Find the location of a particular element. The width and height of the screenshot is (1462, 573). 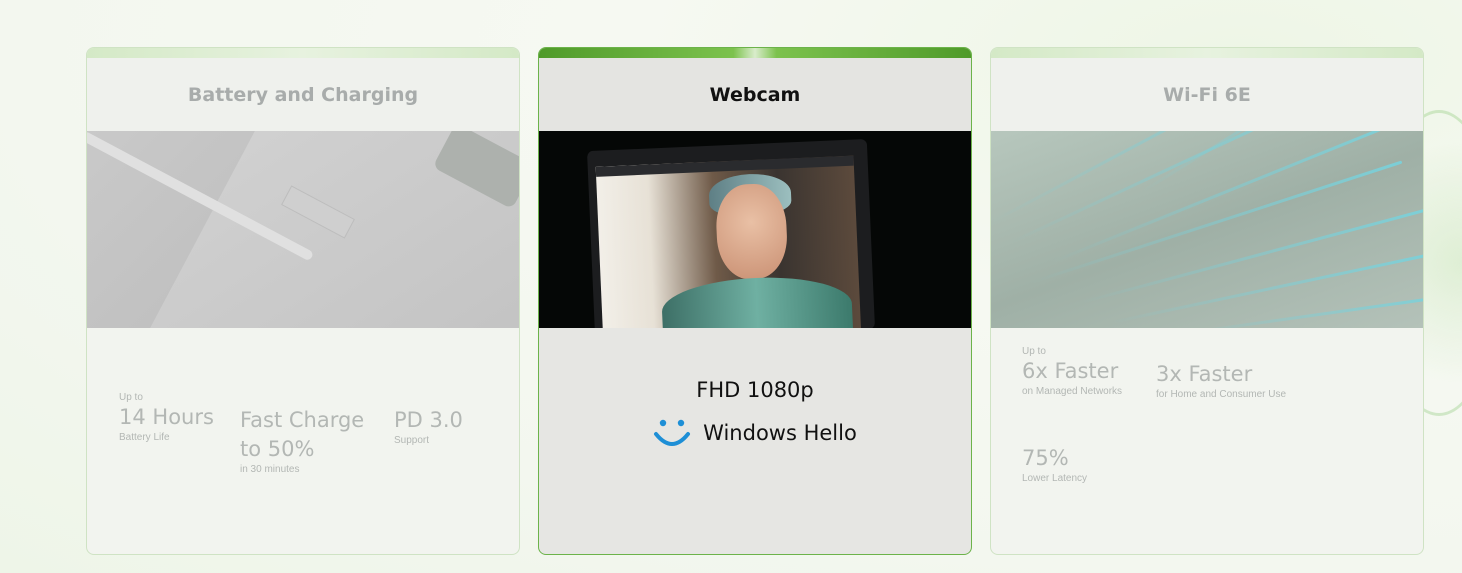

card-title: Webcam is located at coordinates (755, 94).